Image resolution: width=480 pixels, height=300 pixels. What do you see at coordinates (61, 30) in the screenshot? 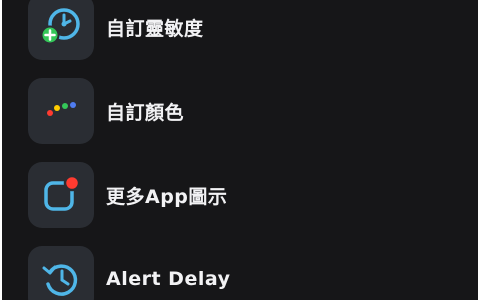
I see `sensitivity-gauge-add-icon` at bounding box center [61, 30].